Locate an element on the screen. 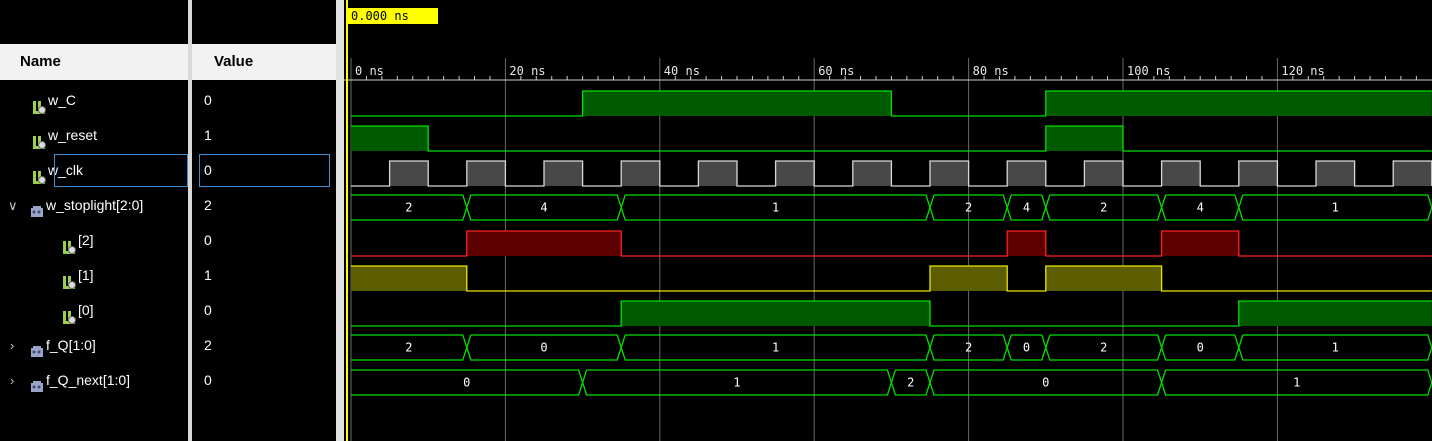 Image resolution: width=1432 pixels, height=441 pixels. selected-value-box is located at coordinates (264, 170).